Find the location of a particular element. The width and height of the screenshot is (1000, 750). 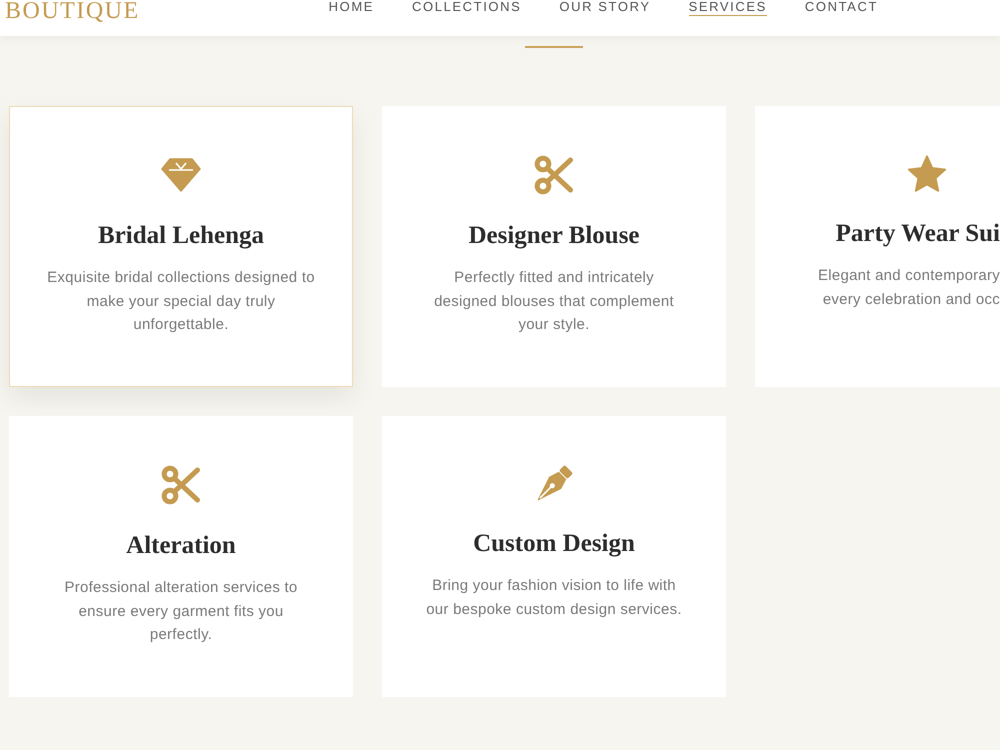

card-description: Elegant and contemporary every celebration and occ is located at coordinates (909, 288).